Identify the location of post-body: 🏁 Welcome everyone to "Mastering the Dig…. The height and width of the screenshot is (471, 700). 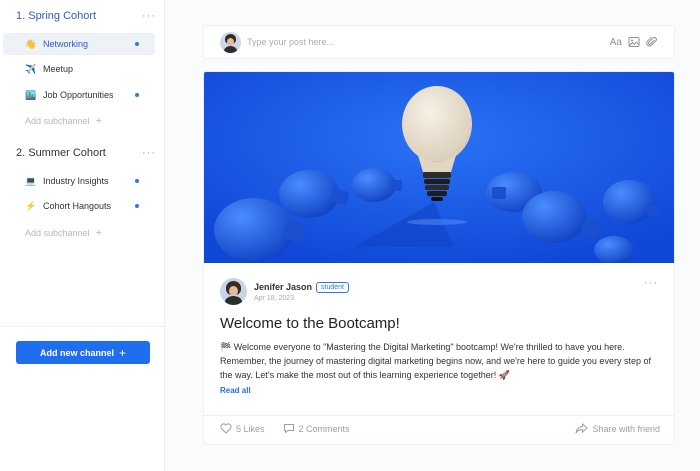
(435, 361).